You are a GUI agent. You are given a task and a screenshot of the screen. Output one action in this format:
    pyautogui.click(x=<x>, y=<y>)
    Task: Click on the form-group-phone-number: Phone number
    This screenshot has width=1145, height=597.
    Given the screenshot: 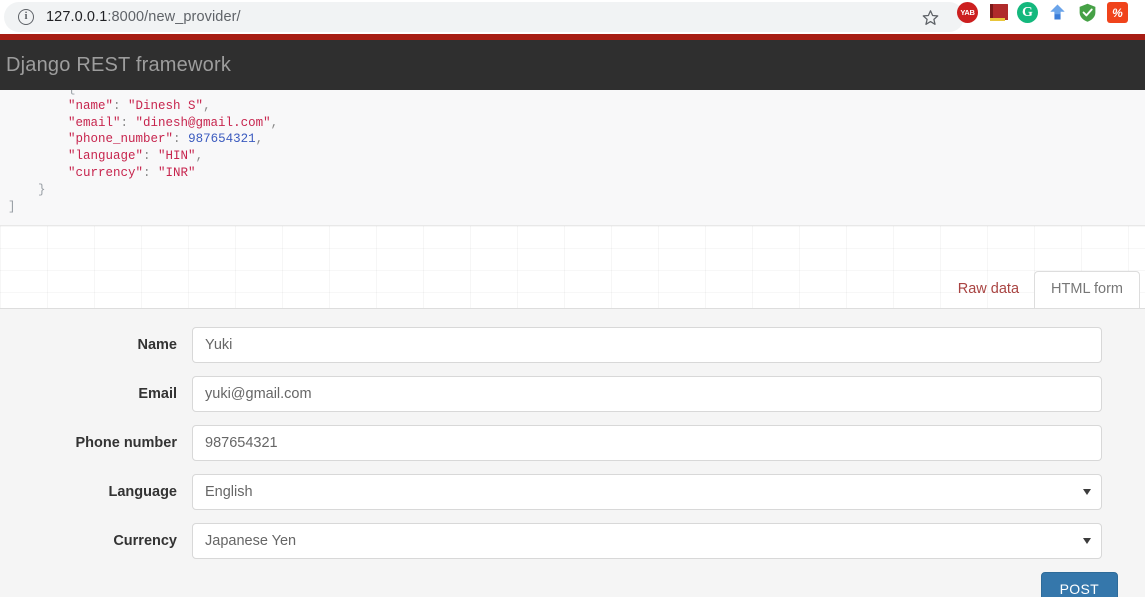 What is the action you would take?
    pyautogui.click(x=572, y=443)
    